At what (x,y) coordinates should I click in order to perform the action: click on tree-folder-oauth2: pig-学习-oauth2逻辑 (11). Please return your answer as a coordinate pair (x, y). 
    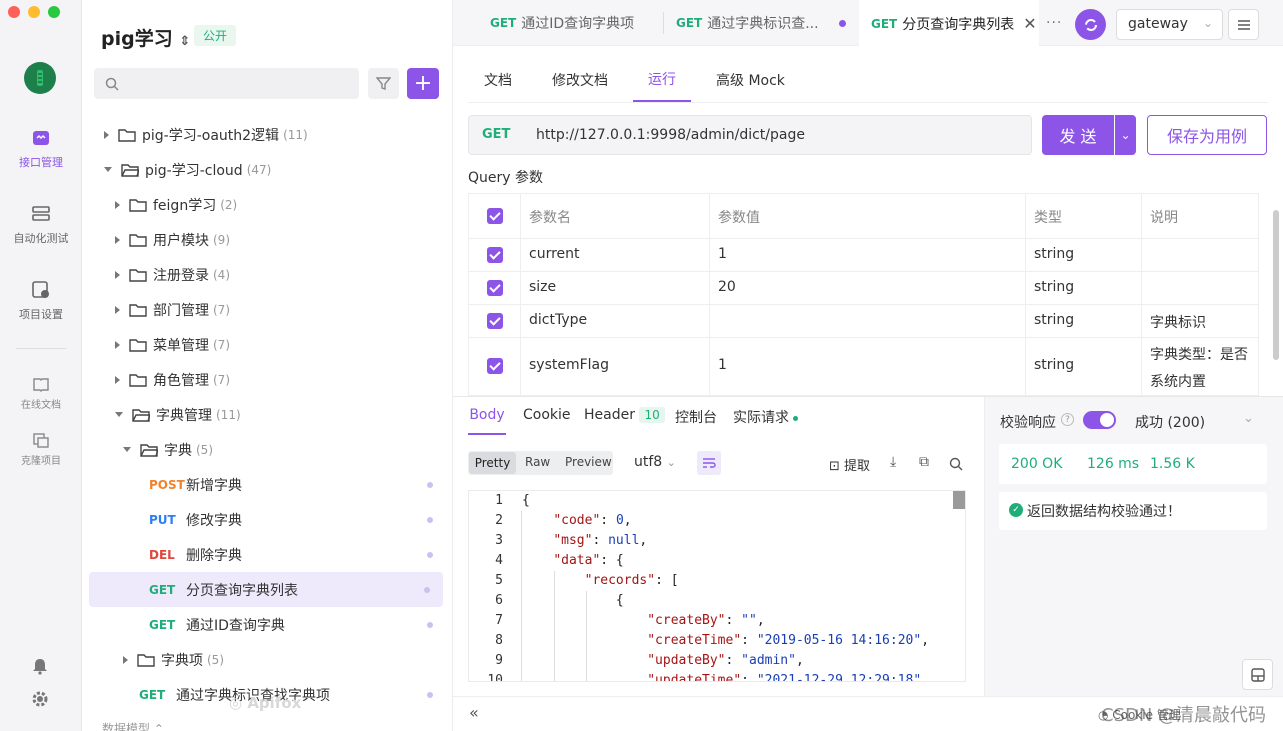
    Looking at the image, I should click on (267, 134).